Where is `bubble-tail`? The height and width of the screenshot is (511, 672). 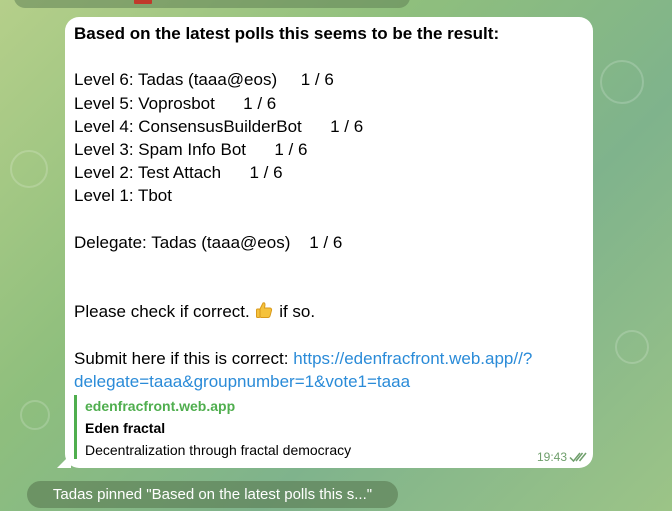 bubble-tail is located at coordinates (64, 461).